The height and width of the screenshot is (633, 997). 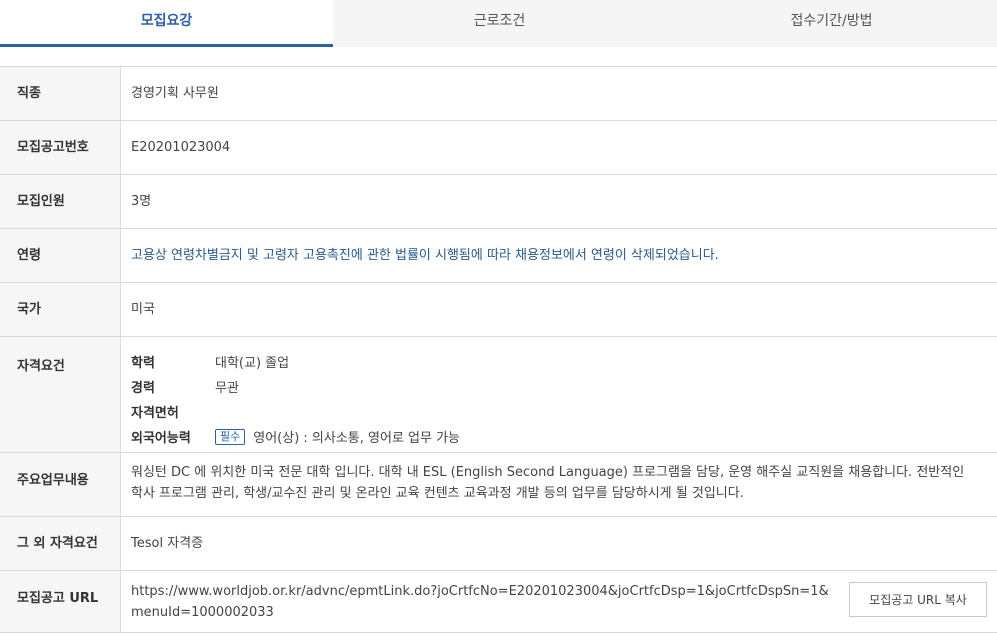 I want to click on row-other-qualification: 그 외 자격요건 Tesol 자격증, so click(x=498, y=544).